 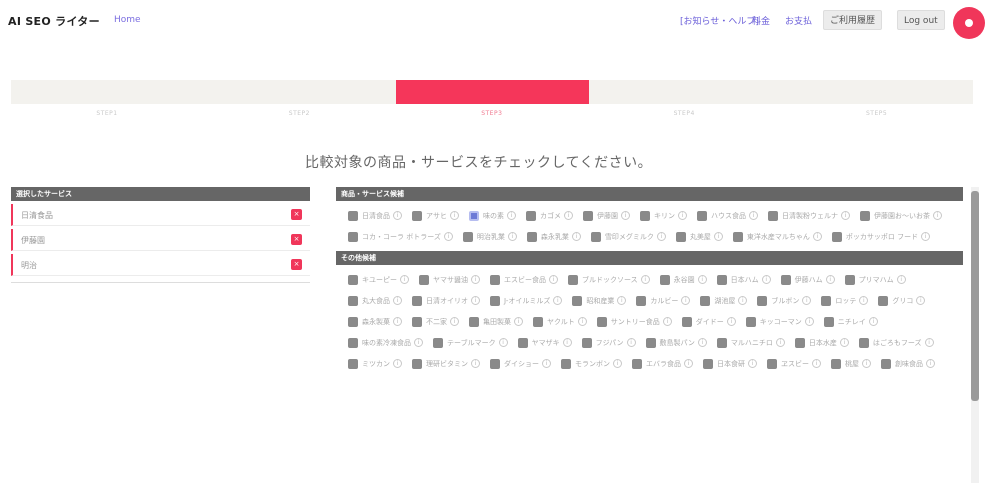 What do you see at coordinates (662, 363) in the screenshot?
I see `candidate-item: エバラ食品 i` at bounding box center [662, 363].